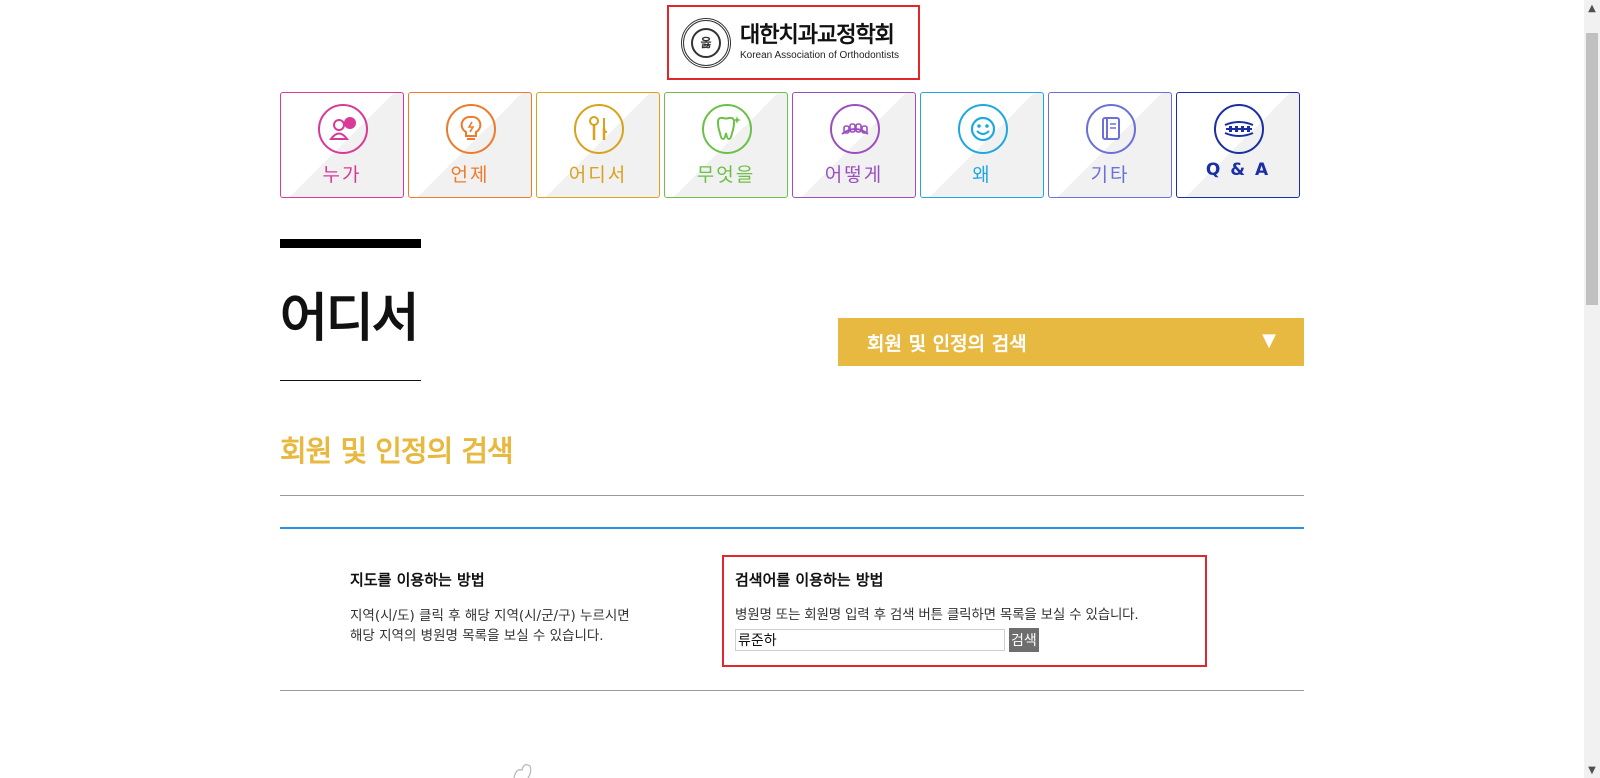 This screenshot has height=778, width=1600. Describe the element at coordinates (1269, 340) in the screenshot. I see `triangle-down-icon: ▼` at that location.